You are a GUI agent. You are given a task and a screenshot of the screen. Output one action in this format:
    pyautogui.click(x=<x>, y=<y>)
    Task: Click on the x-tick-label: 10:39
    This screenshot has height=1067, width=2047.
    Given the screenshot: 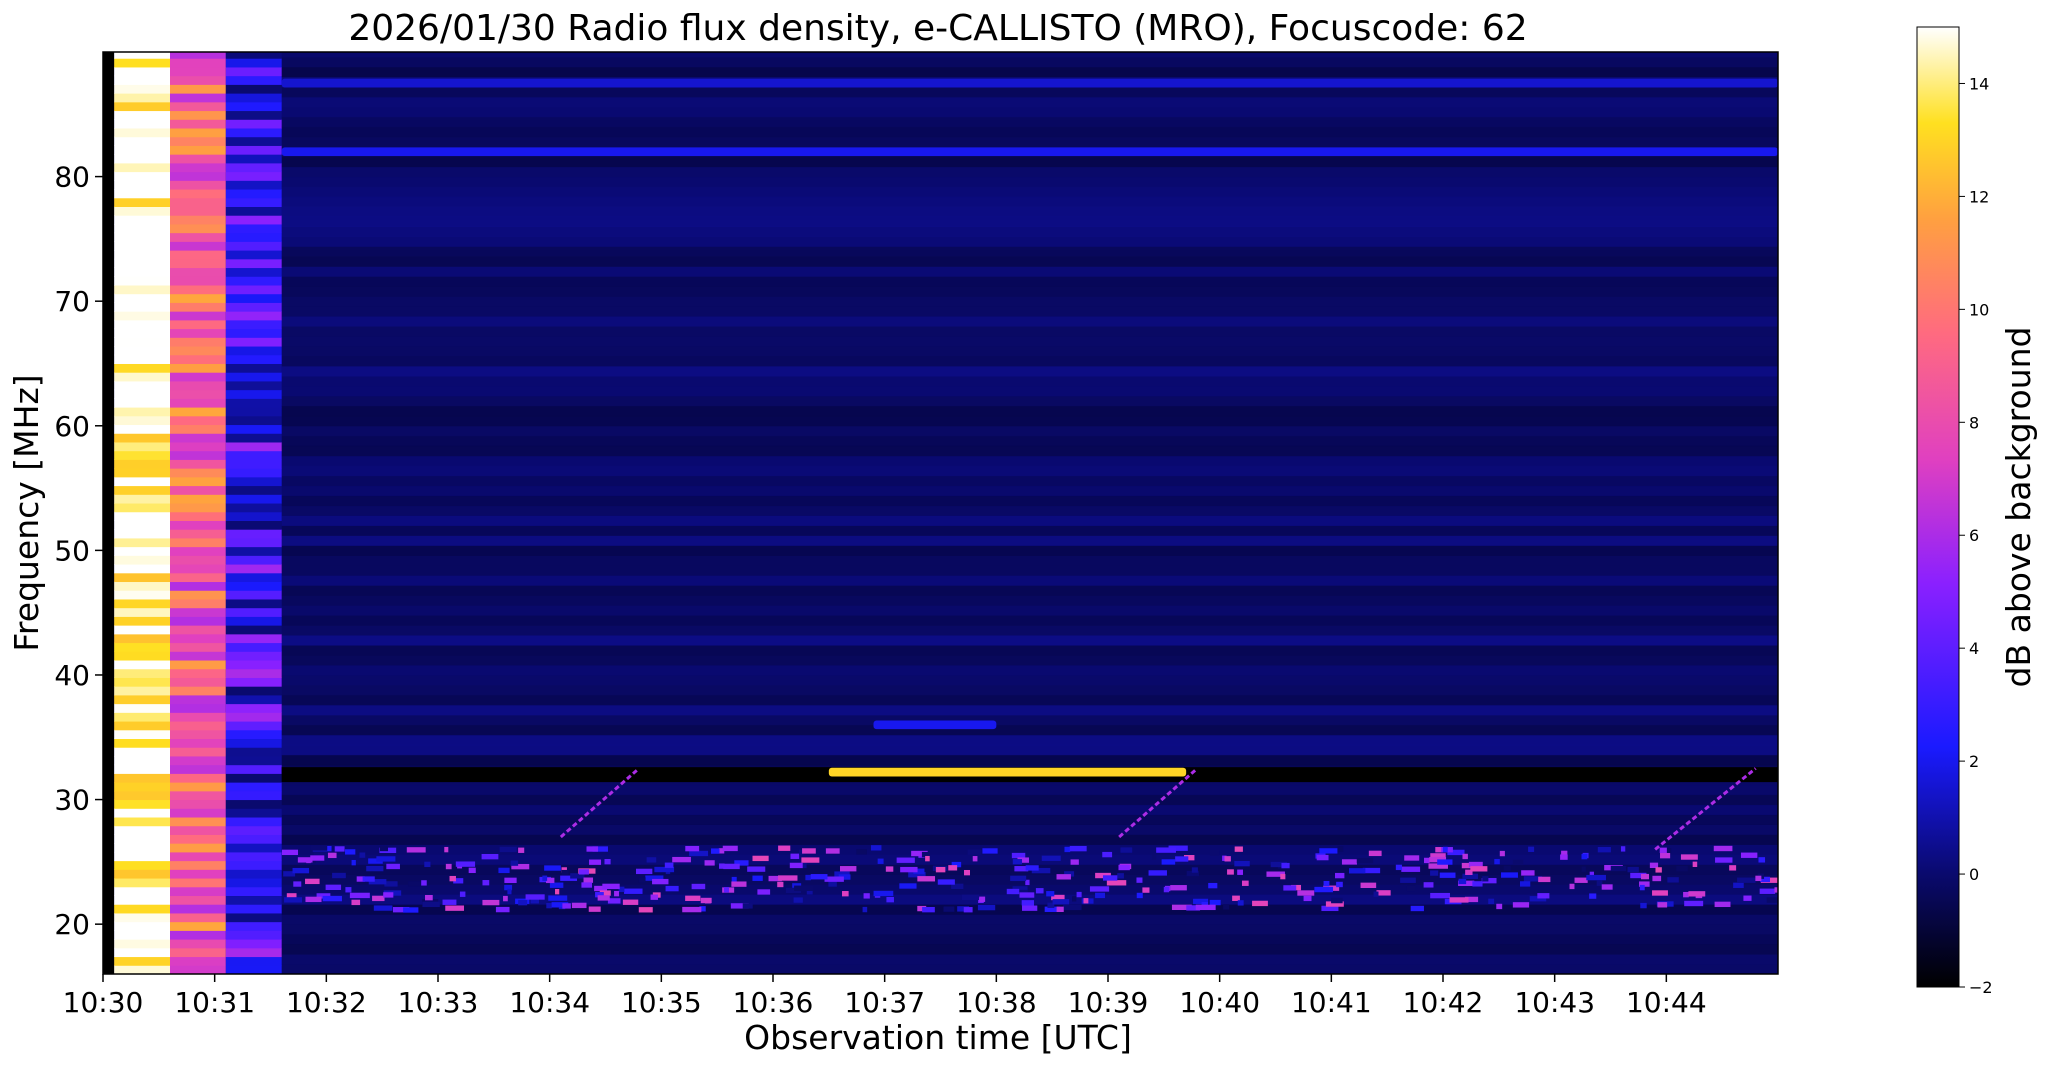 What is the action you would take?
    pyautogui.click(x=1108, y=1002)
    